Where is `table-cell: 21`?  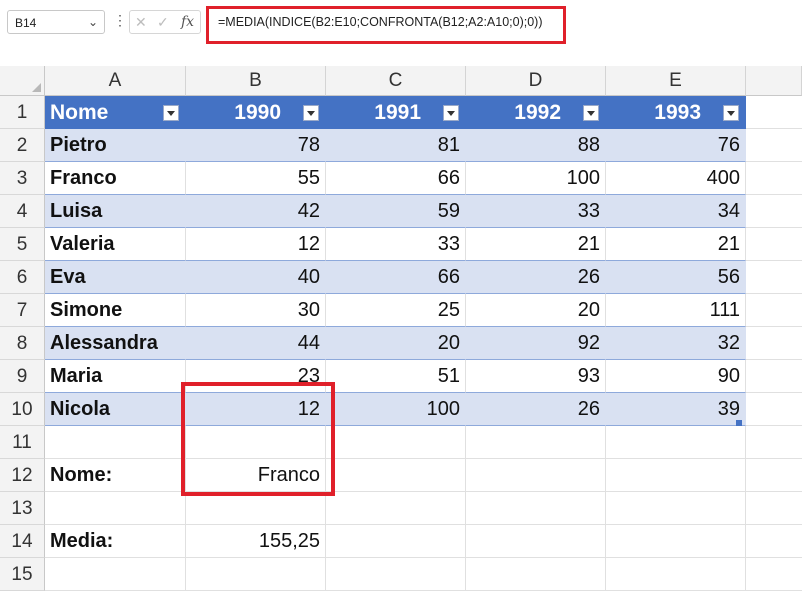 table-cell: 21 is located at coordinates (676, 244).